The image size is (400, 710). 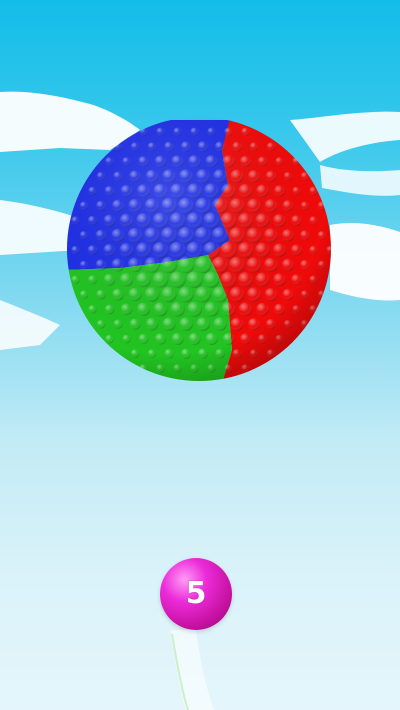 I want to click on shooter-ball: 5, so click(x=196, y=594).